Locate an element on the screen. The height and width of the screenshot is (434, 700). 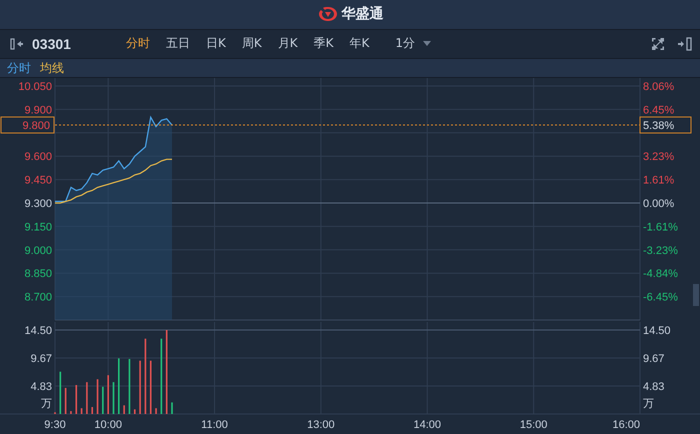
scroll-bar is located at coordinates (696, 295).